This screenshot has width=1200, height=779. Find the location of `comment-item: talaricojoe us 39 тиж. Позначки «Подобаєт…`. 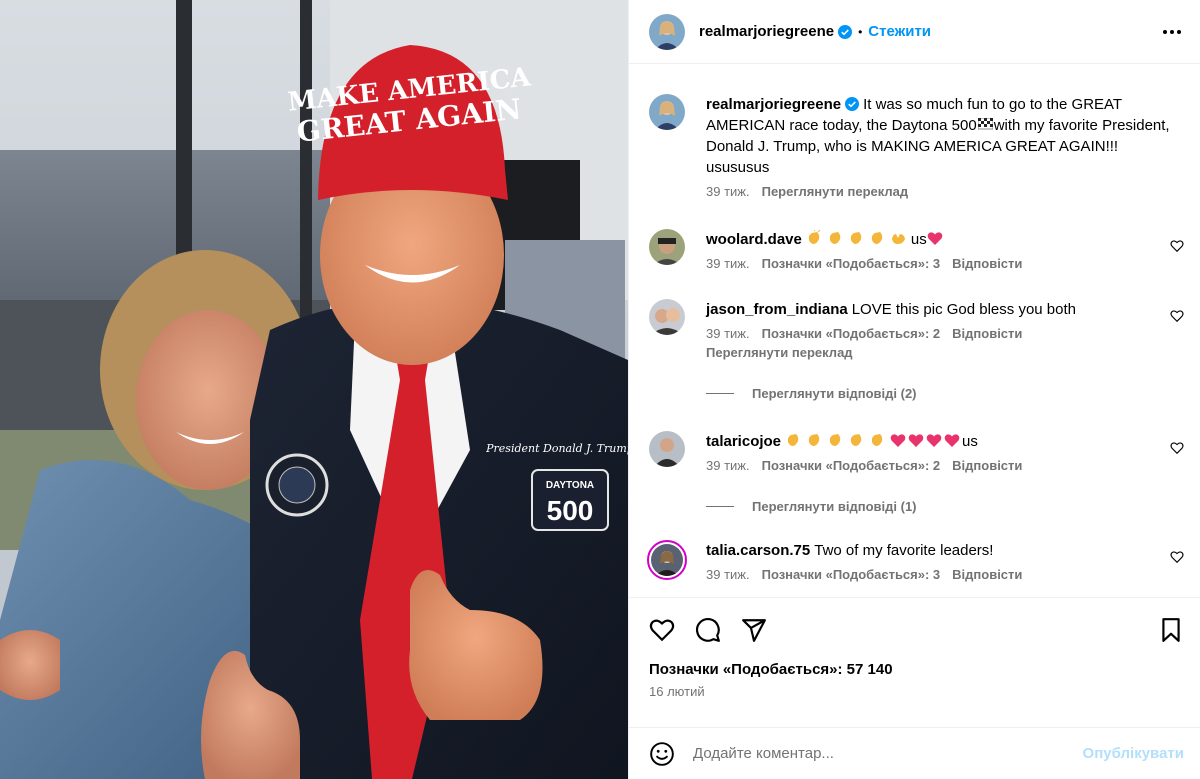

comment-item: talaricojoe us 39 тиж. Позначки «Подобаєт… is located at coordinates (916, 452).